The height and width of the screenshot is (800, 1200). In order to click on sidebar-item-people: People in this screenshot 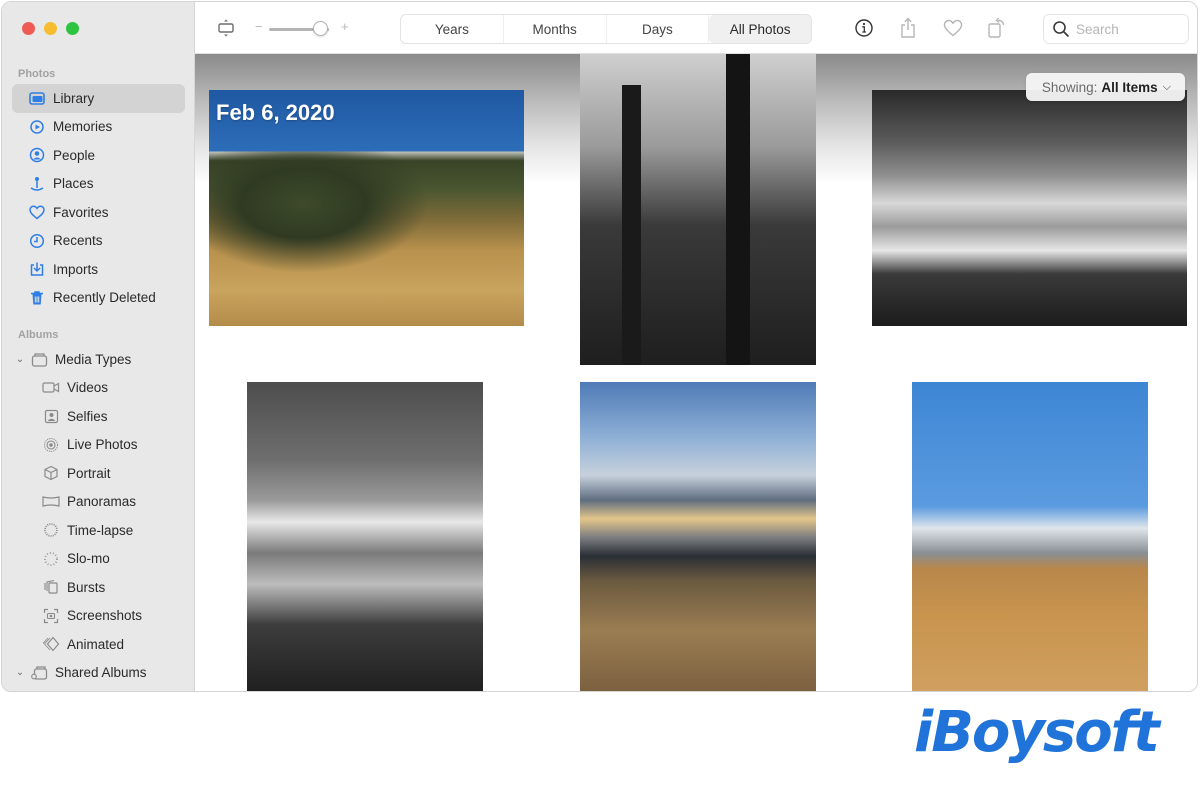, I will do `click(98, 155)`.